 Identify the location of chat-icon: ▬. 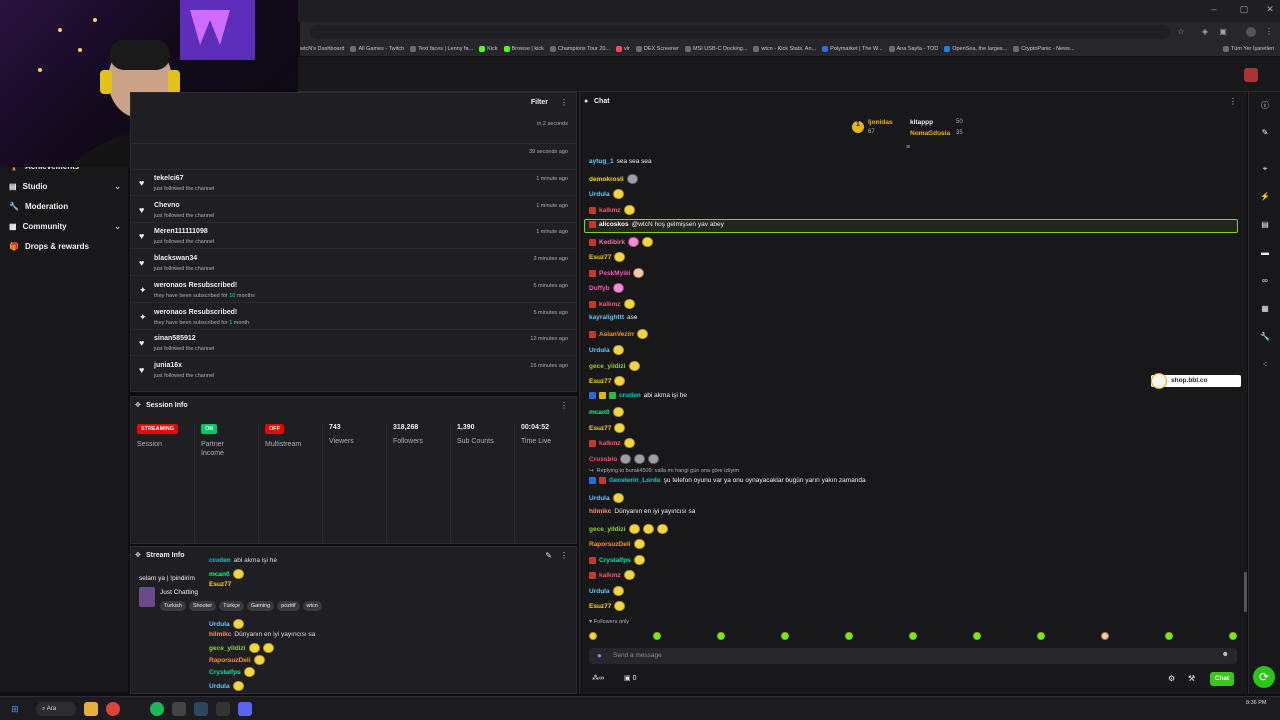
(1265, 254).